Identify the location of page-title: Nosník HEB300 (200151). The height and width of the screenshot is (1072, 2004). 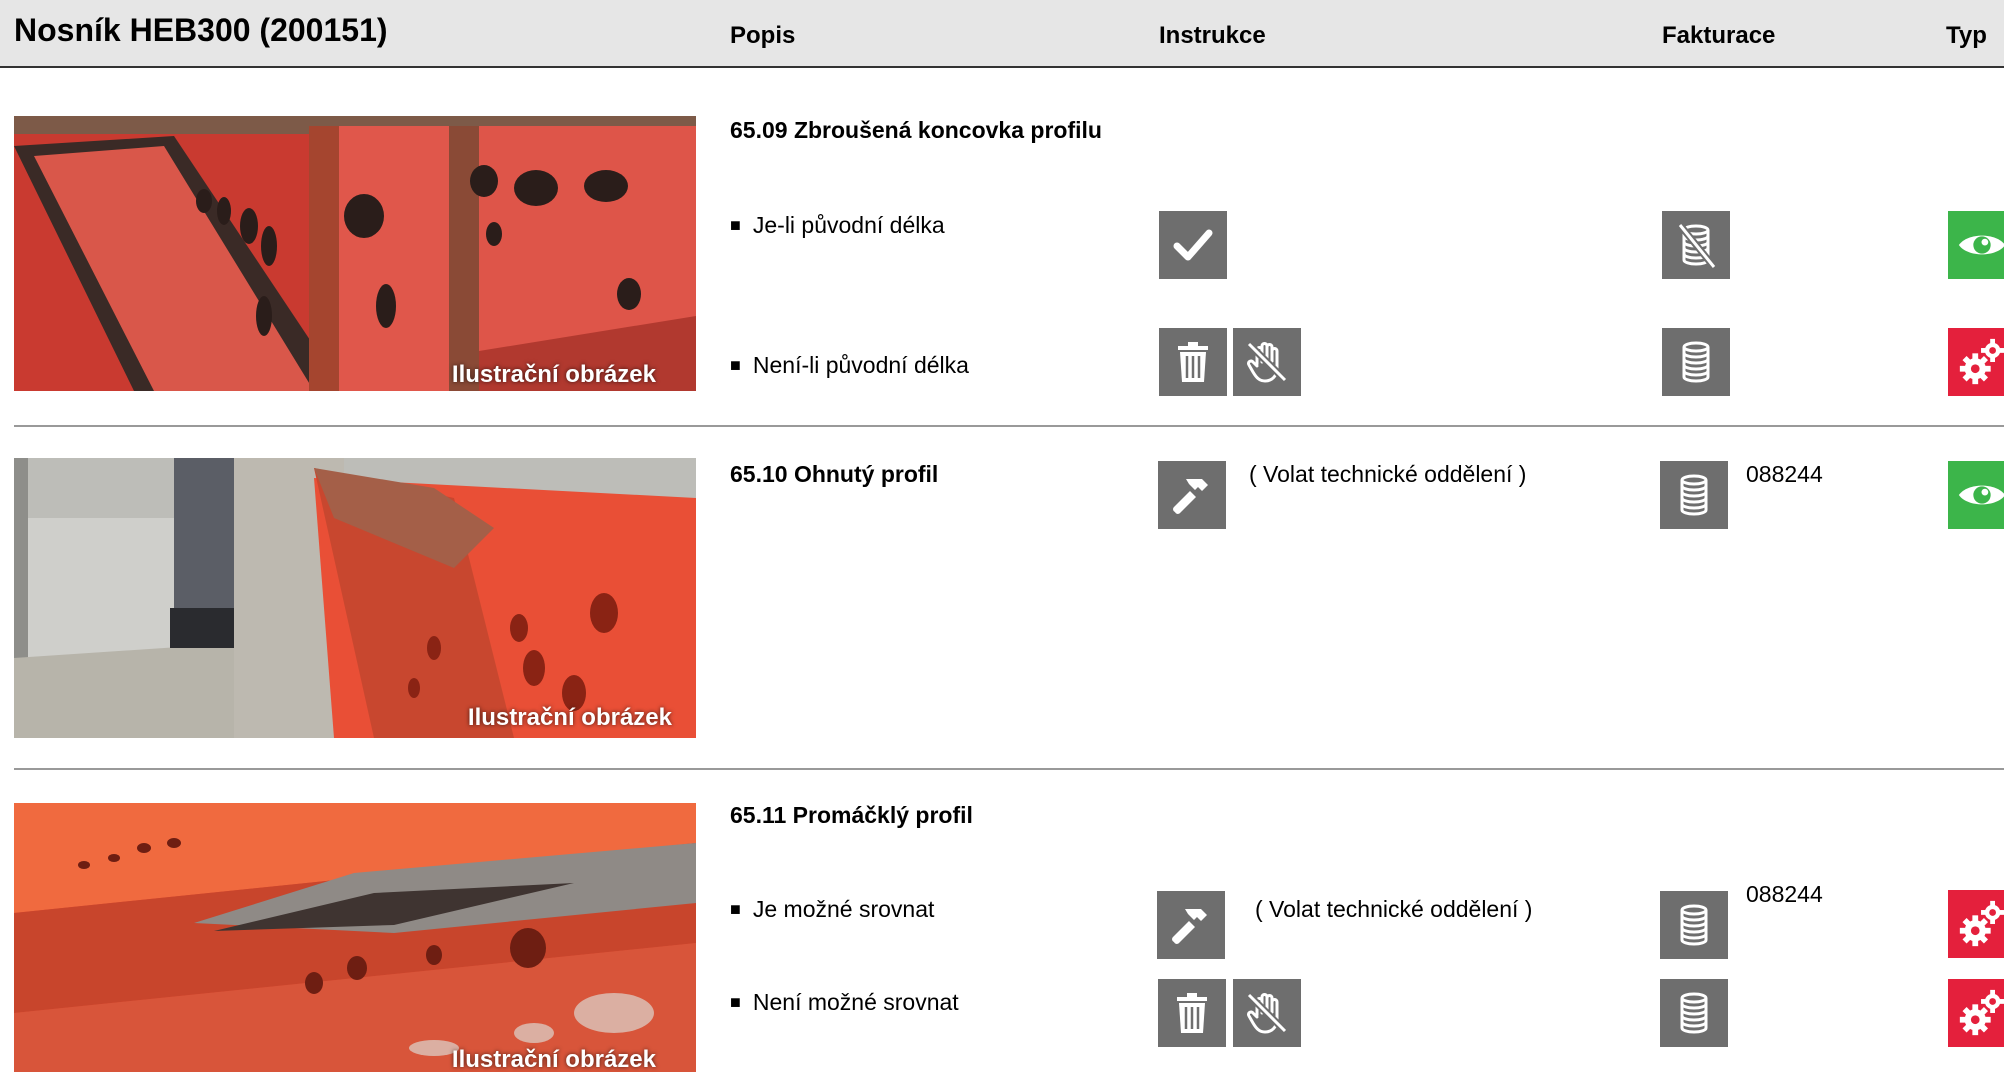
(201, 30).